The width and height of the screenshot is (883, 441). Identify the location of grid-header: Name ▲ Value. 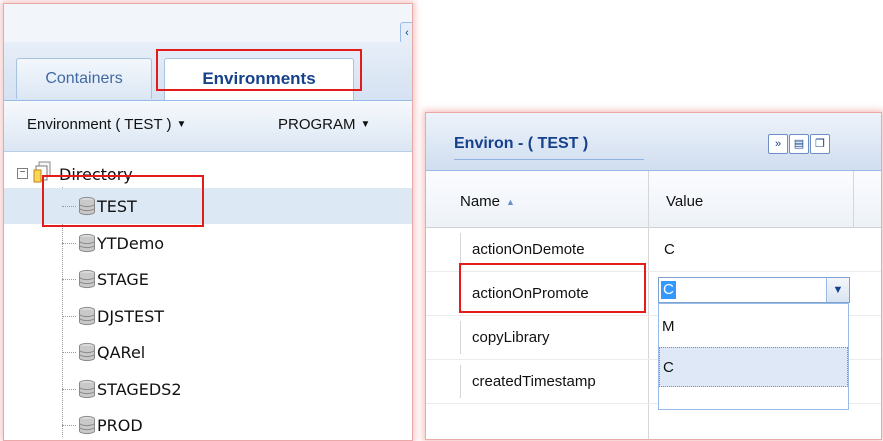
(653, 199).